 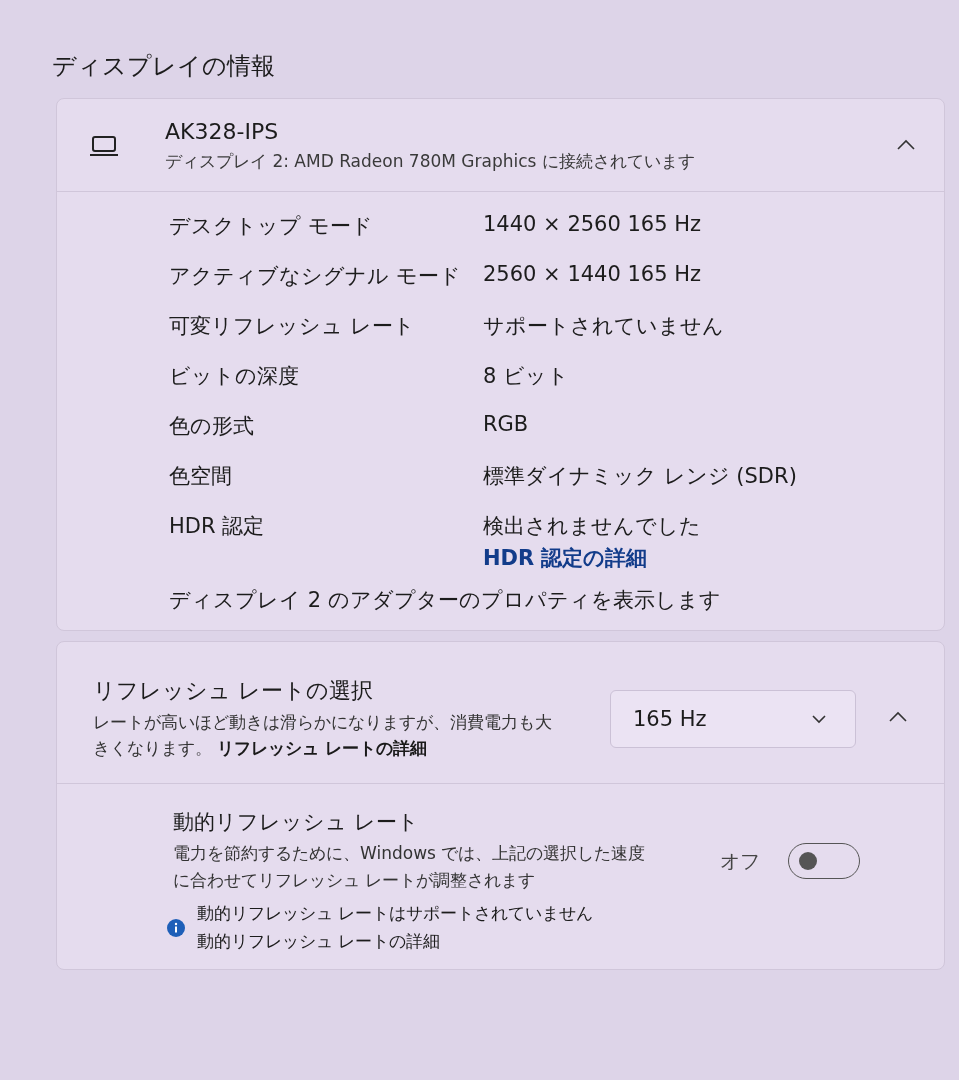 I want to click on info-icon, so click(x=176, y=927).